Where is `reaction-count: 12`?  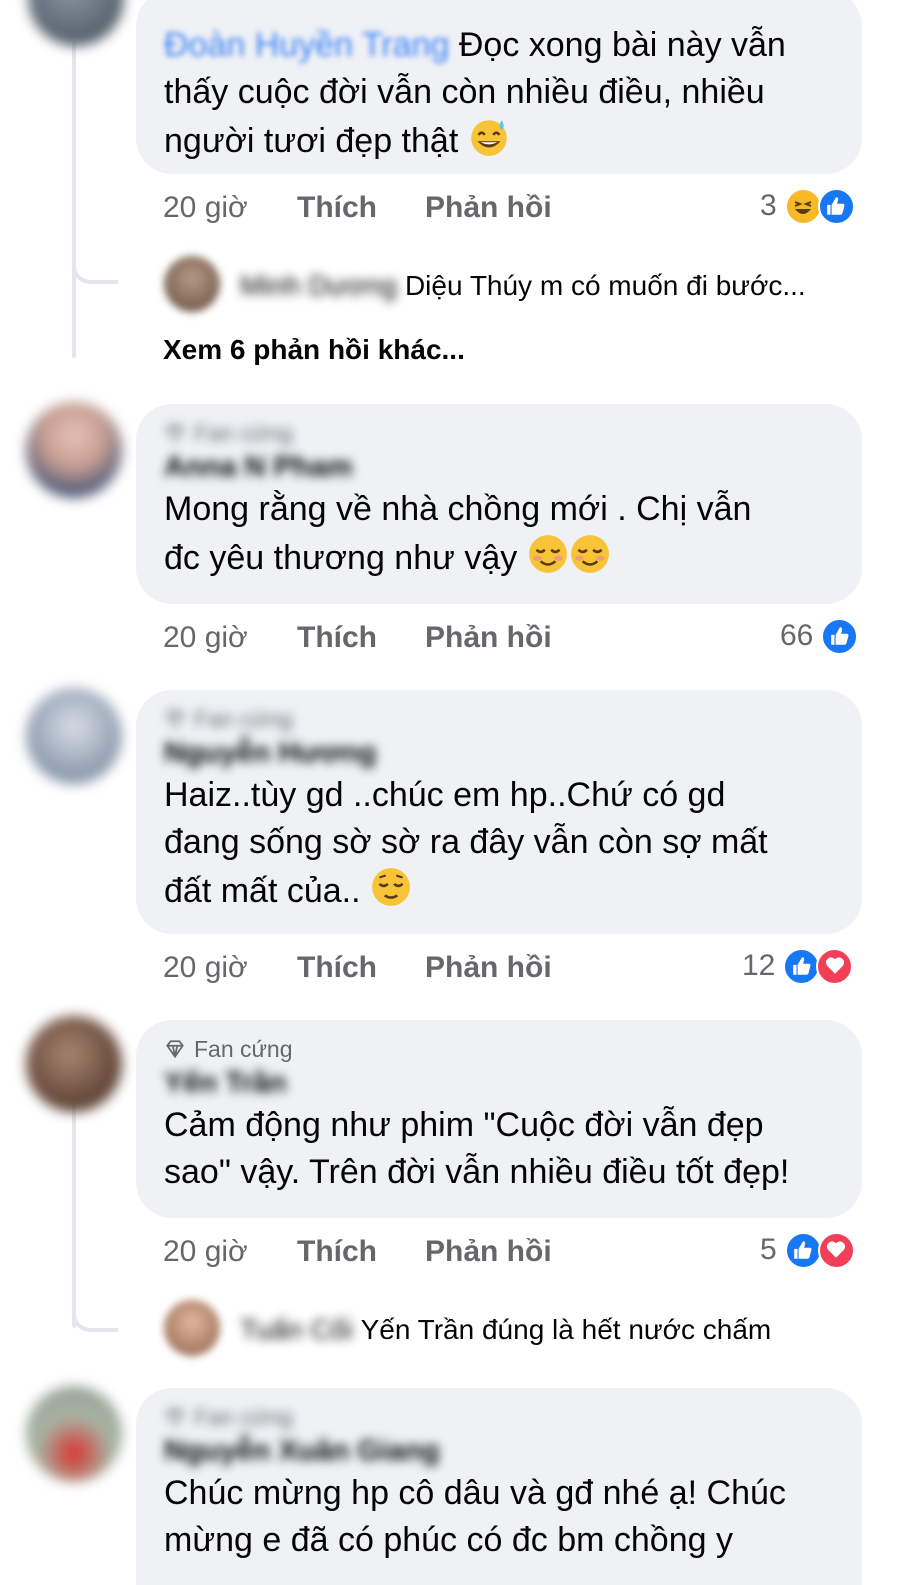 reaction-count: 12 is located at coordinates (759, 965).